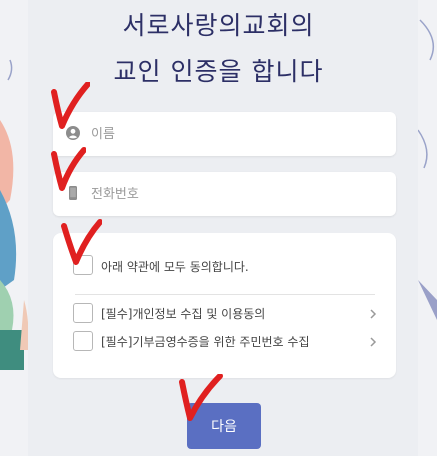 The height and width of the screenshot is (456, 437). What do you see at coordinates (83, 265) in the screenshot?
I see `agree-all-checkbox` at bounding box center [83, 265].